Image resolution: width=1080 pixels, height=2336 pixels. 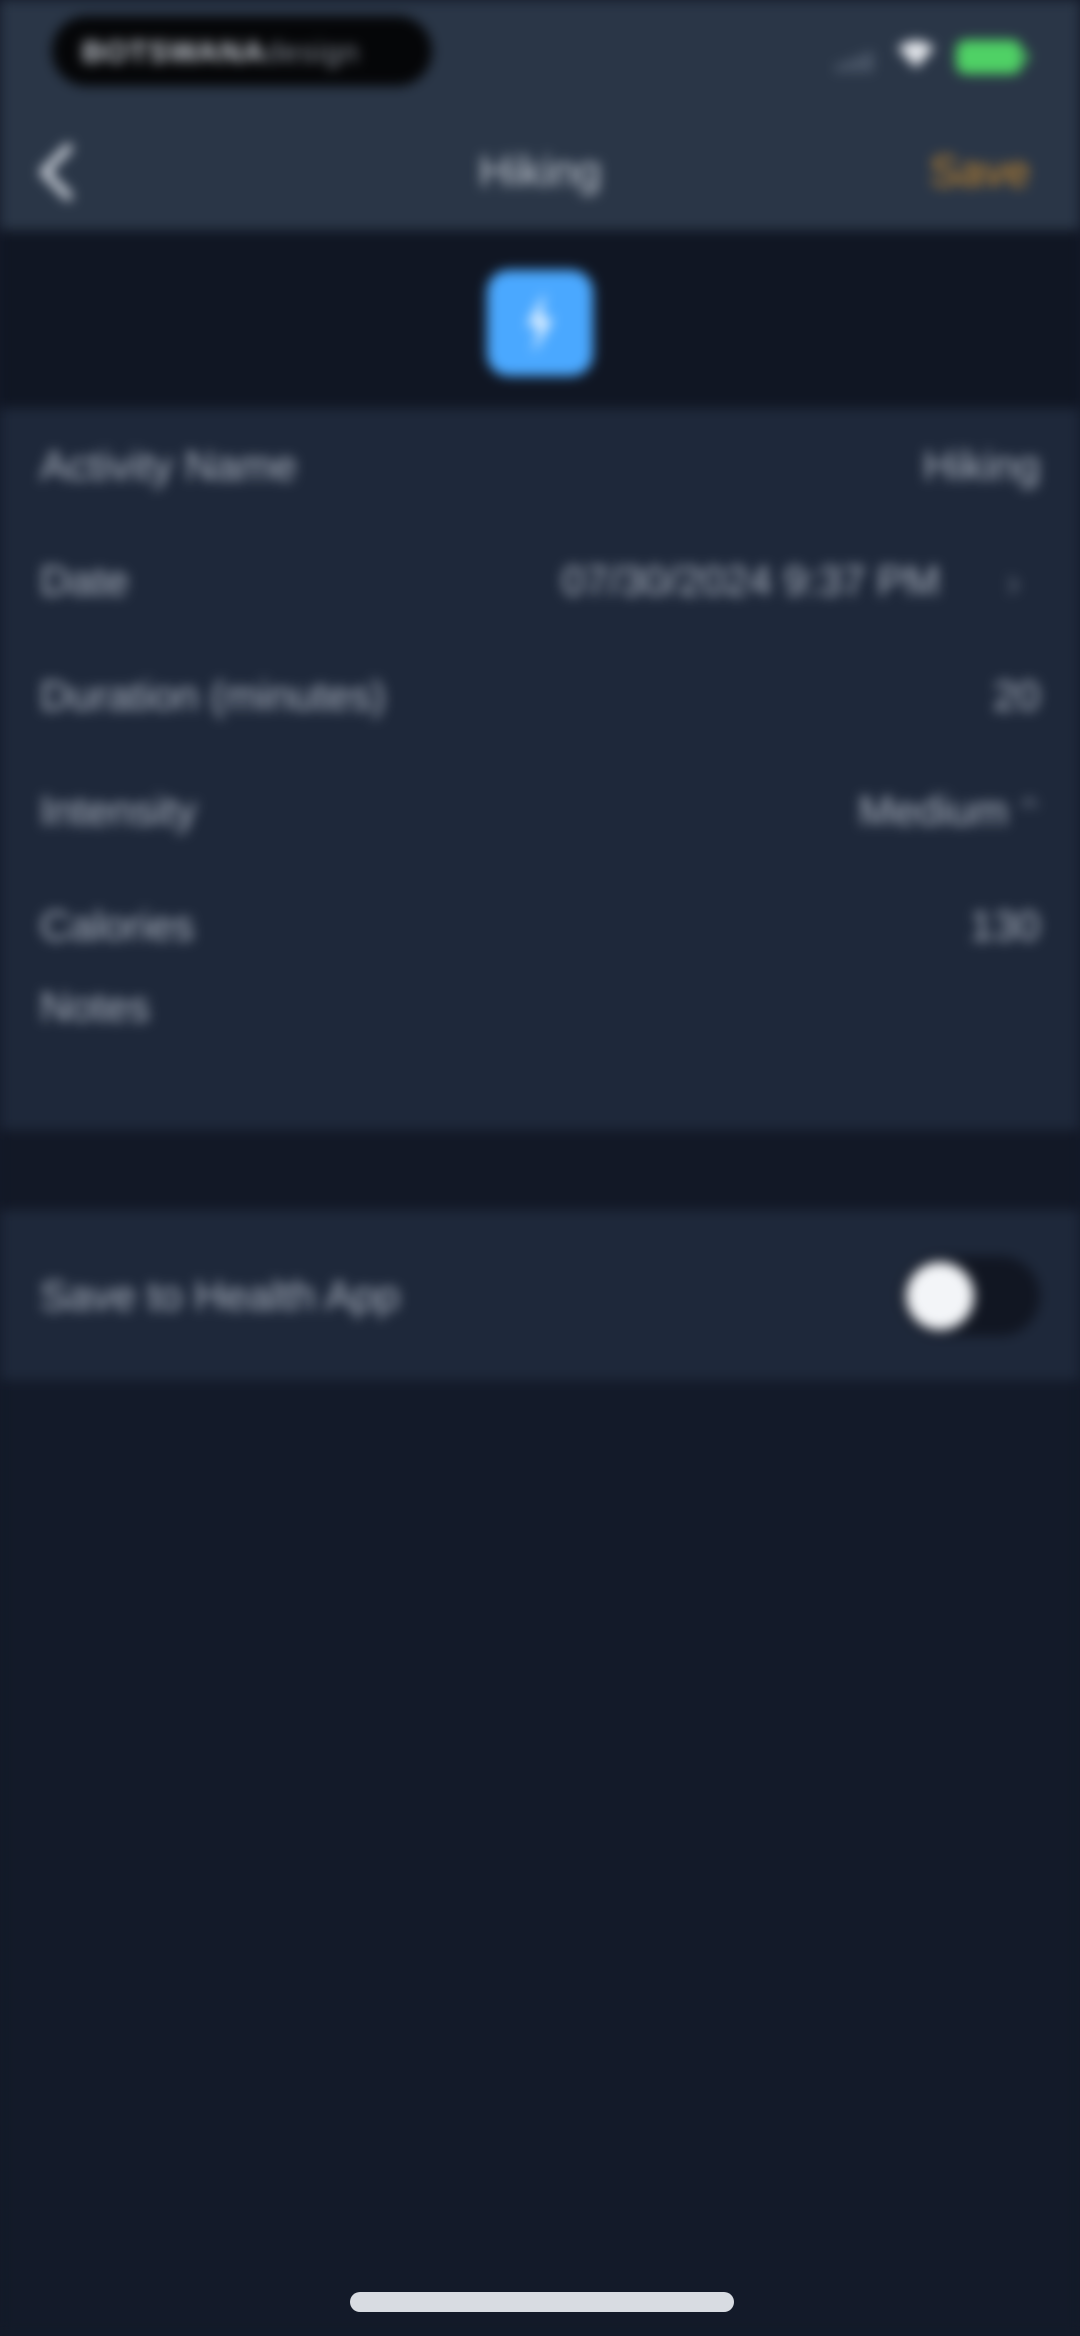 What do you see at coordinates (540, 465) in the screenshot?
I see `activity-name-row: Activity Name Hiking` at bounding box center [540, 465].